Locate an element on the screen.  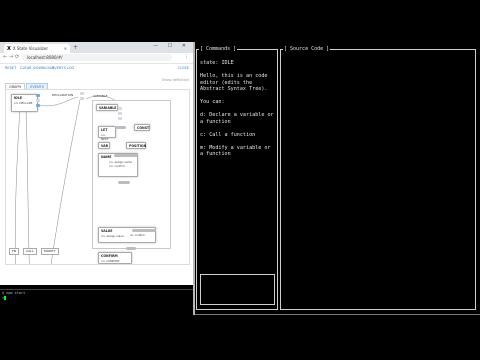
tab-bar: XX State Visualizer ✕ + — ☐ ✕ is located at coordinates (96, 47).